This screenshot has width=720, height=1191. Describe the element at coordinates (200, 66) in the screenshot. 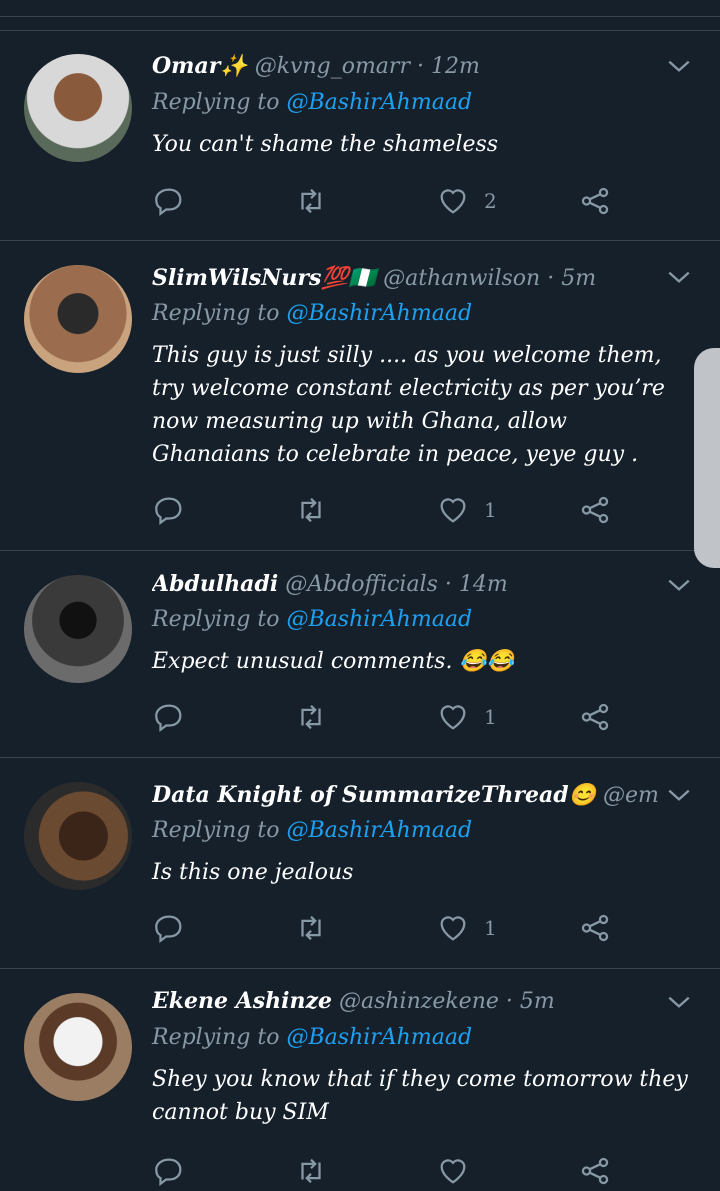

I see `user-name: Omar✨` at that location.